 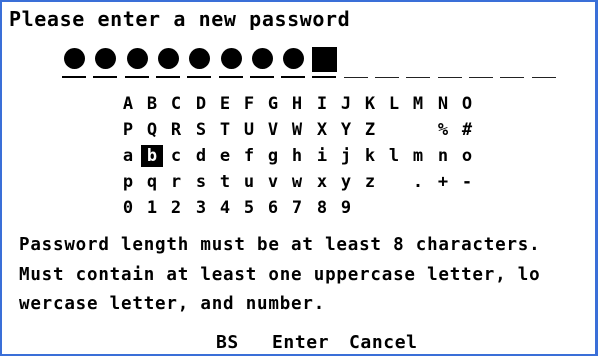 What do you see at coordinates (152, 130) in the screenshot?
I see `key-Q: Q` at bounding box center [152, 130].